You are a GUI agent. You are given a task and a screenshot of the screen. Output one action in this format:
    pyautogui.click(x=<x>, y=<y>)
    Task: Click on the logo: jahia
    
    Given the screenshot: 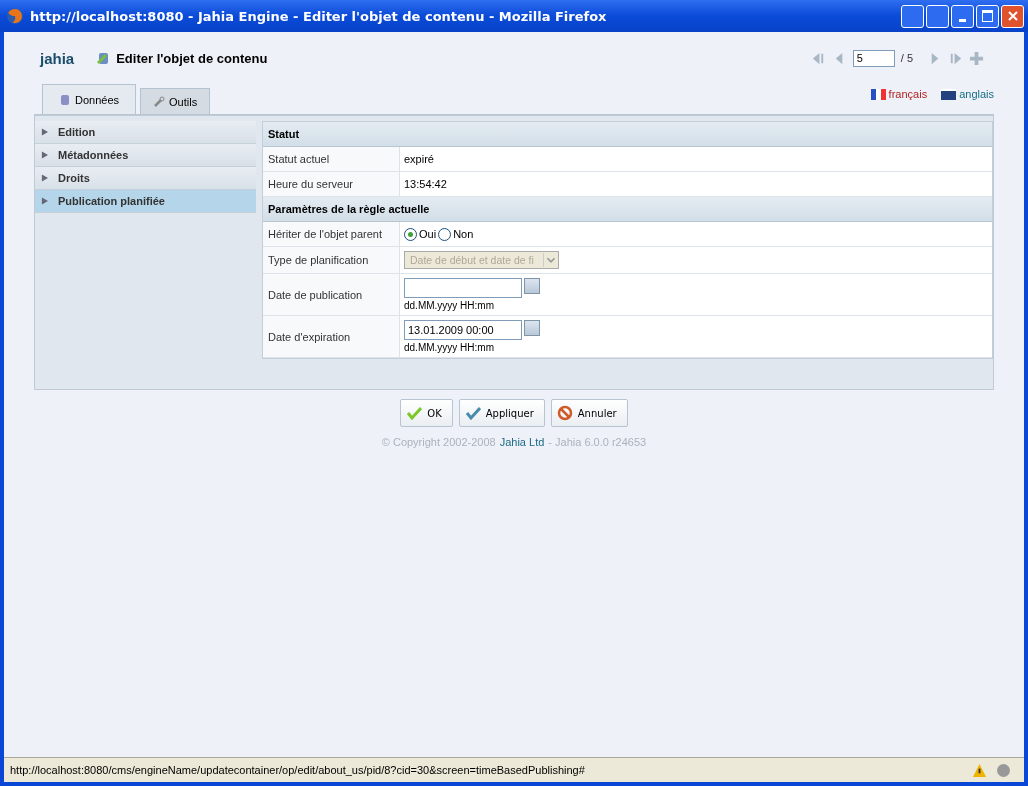 What is the action you would take?
    pyautogui.click(x=57, y=58)
    